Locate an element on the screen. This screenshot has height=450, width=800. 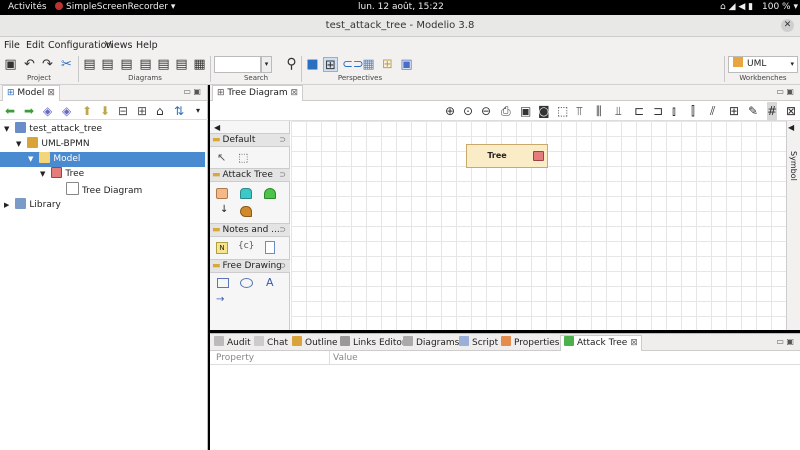
usecase-diagram-icon: ▤ is located at coordinates (163, 64).